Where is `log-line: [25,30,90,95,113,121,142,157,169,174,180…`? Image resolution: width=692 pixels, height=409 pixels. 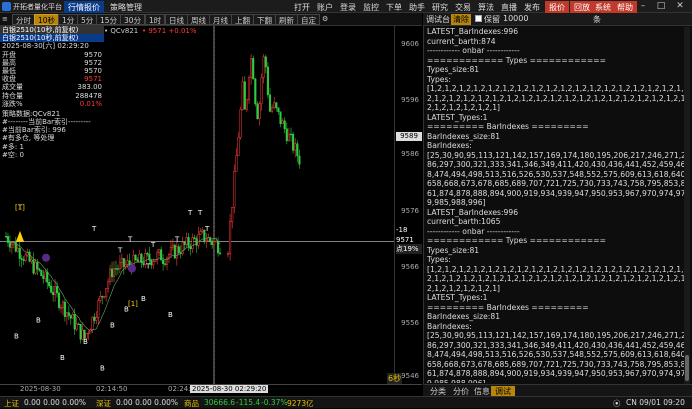
log-line: [25,30,90,95,113,121,142,157,169,174,180… is located at coordinates (557, 179).